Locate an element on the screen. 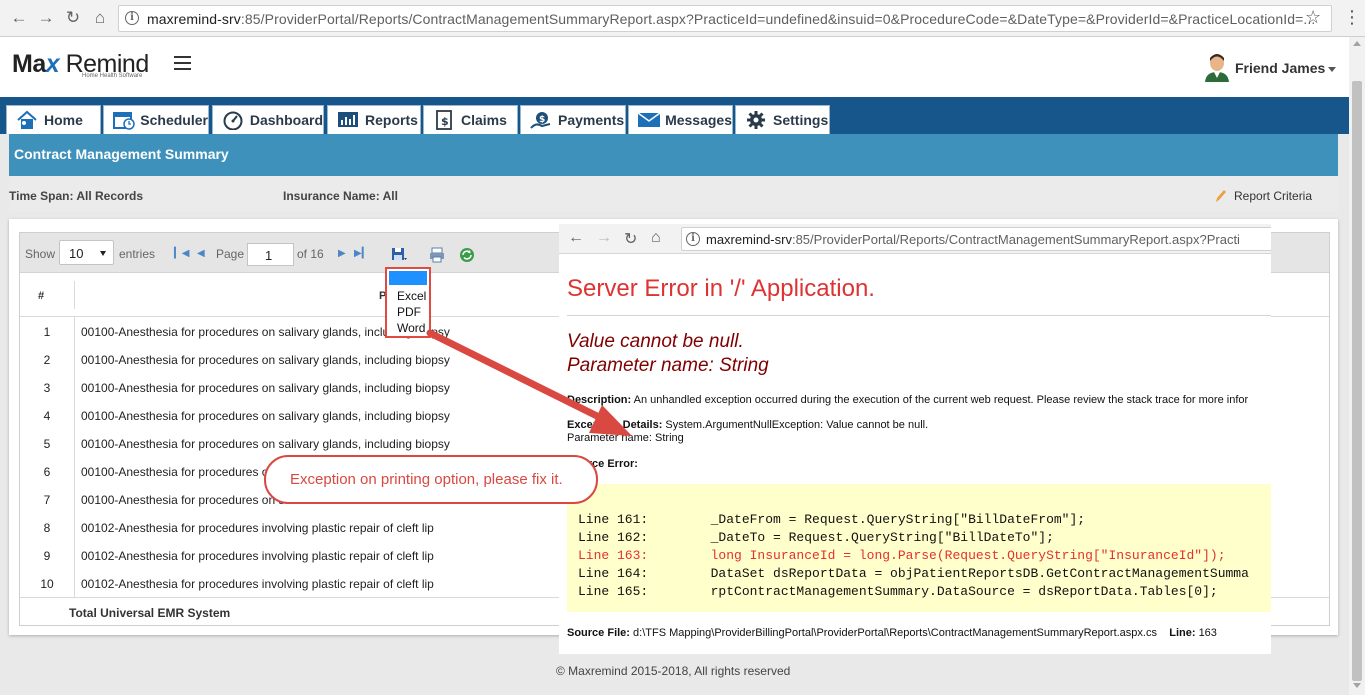  chevron-down-icon is located at coordinates (103, 253).